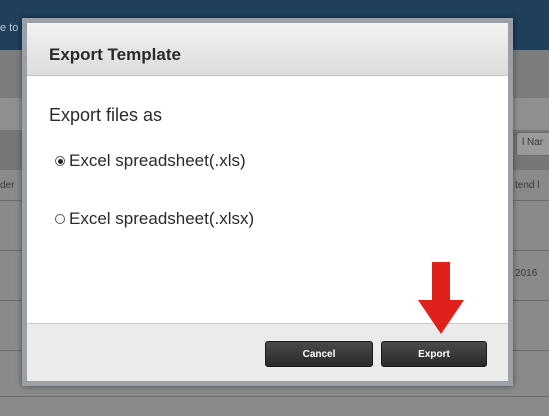 This screenshot has height=416, width=549. I want to click on xls-radio, so click(60, 161).